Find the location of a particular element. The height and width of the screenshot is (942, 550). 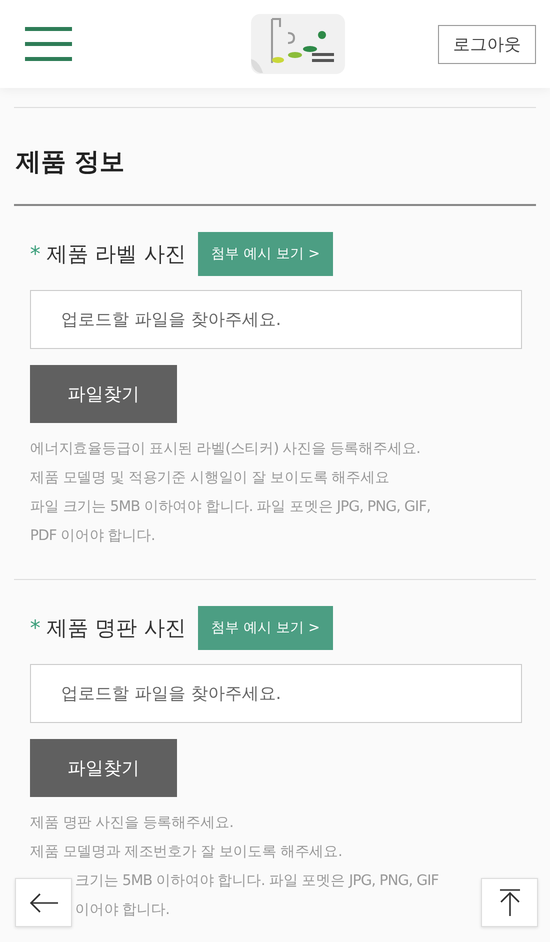

help-text: 에너지효율등급이 표시된 라벨(스티커) 사진을 등록해주세요. is located at coordinates (225, 449).